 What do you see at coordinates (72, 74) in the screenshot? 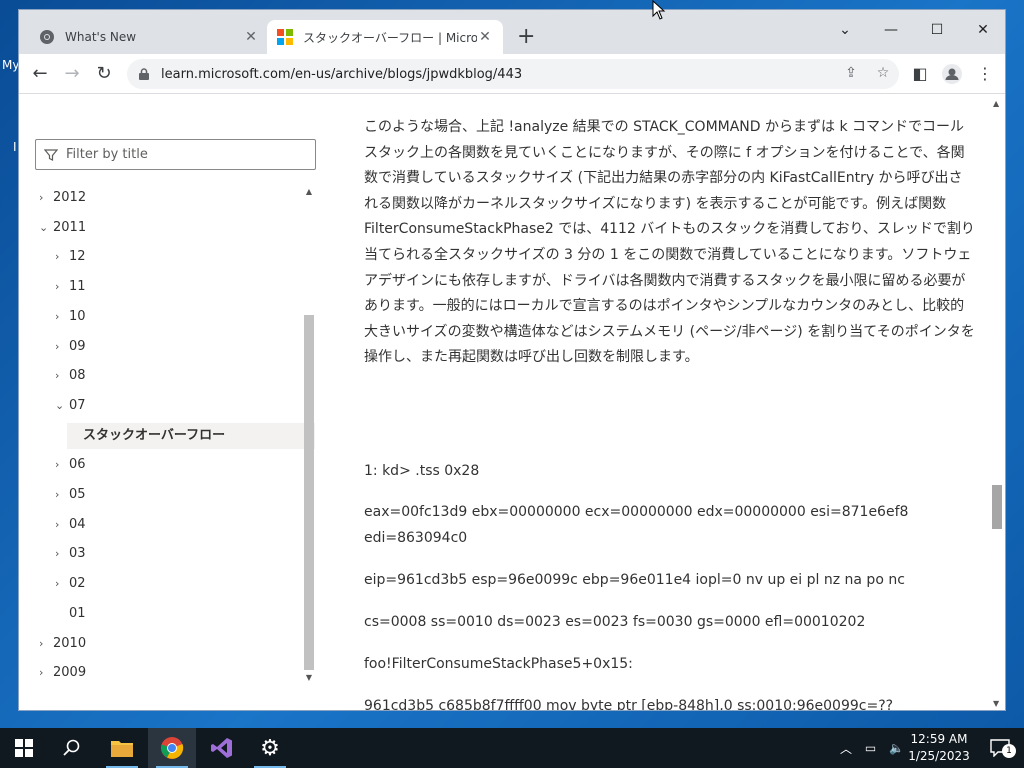
I see `forward-icon: →` at bounding box center [72, 74].